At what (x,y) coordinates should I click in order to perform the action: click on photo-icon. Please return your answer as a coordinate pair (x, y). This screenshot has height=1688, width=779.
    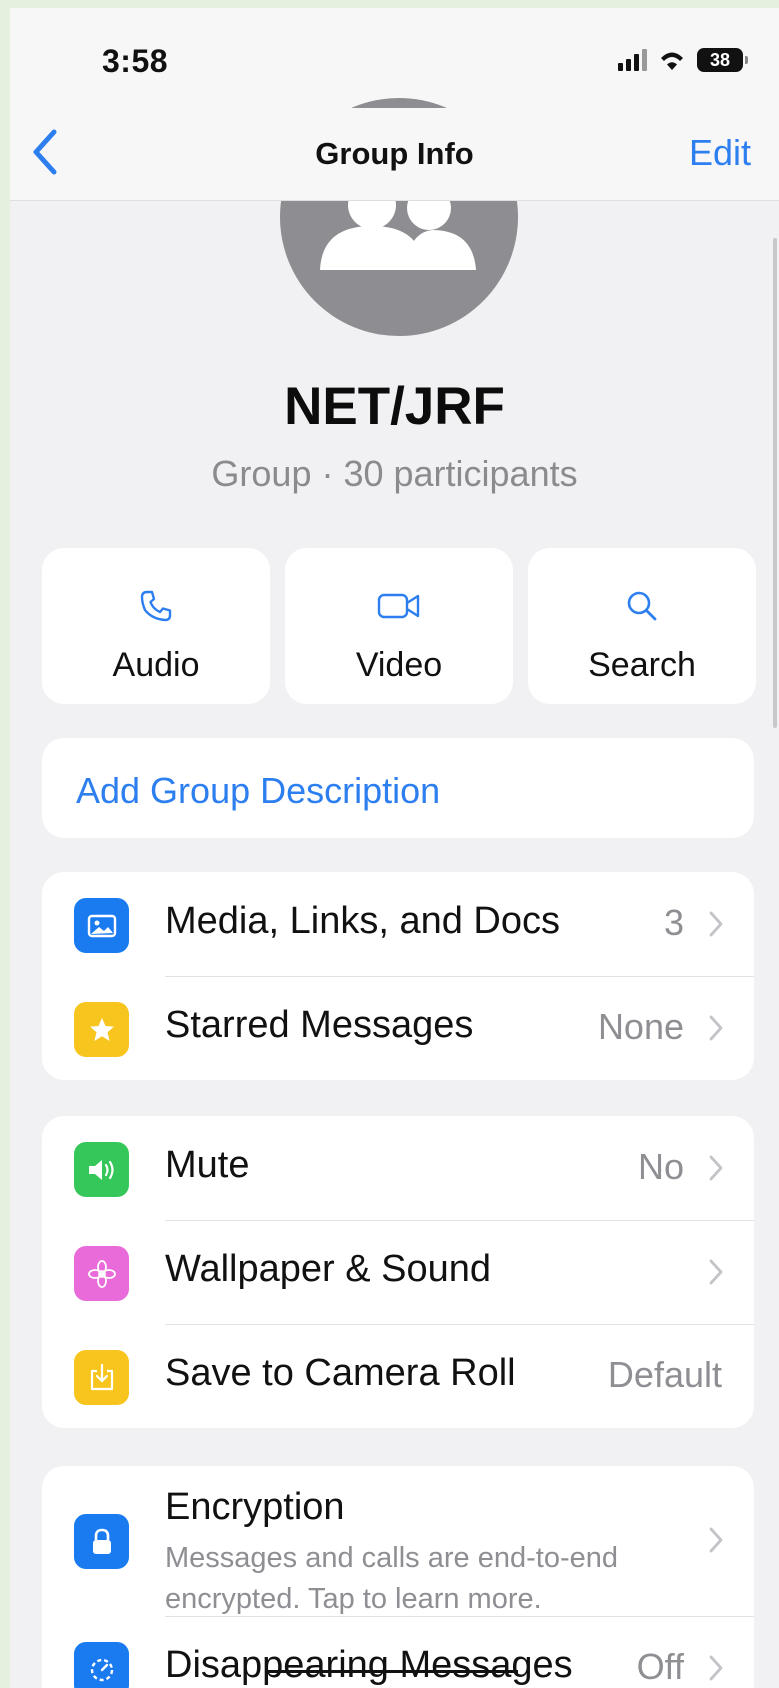
    Looking at the image, I should click on (101, 925).